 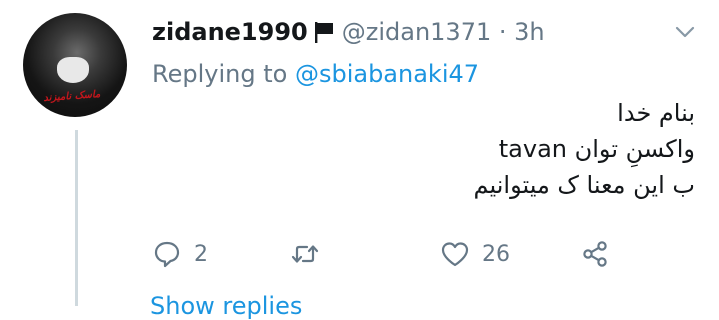 I want to click on reply-button: 2, so click(x=180, y=254).